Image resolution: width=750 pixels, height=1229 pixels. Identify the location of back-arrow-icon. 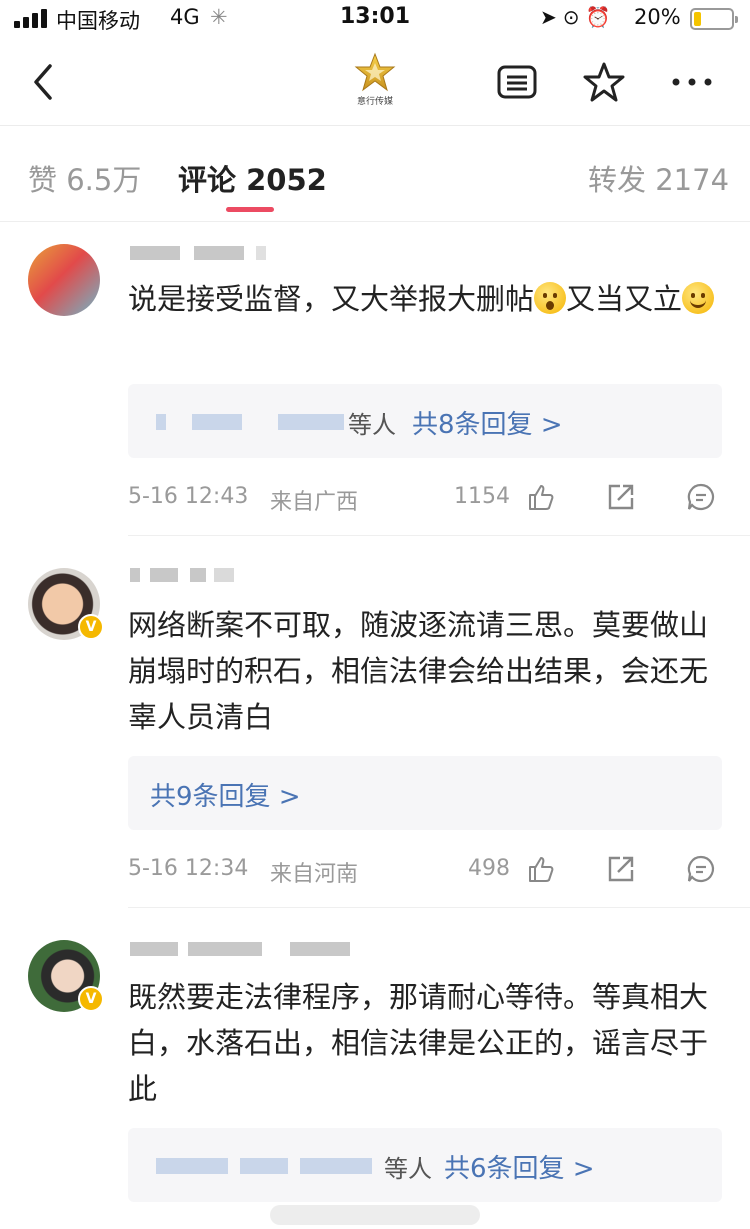
(46, 82).